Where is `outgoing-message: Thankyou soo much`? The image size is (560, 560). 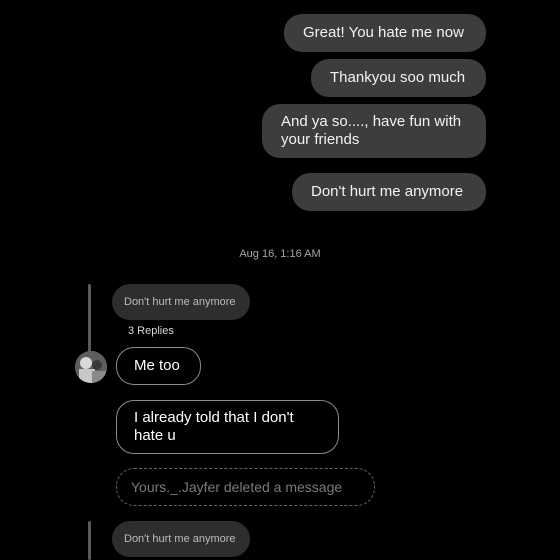 outgoing-message: Thankyou soo much is located at coordinates (398, 78).